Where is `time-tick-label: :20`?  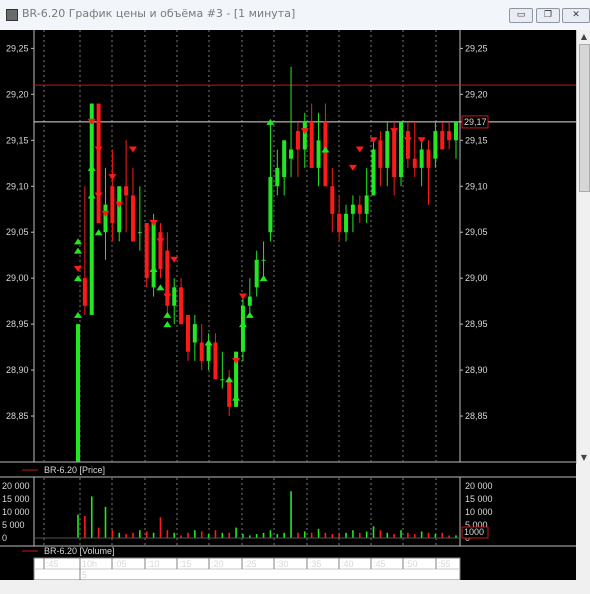 time-tick-label: :20 is located at coordinates (217, 564).